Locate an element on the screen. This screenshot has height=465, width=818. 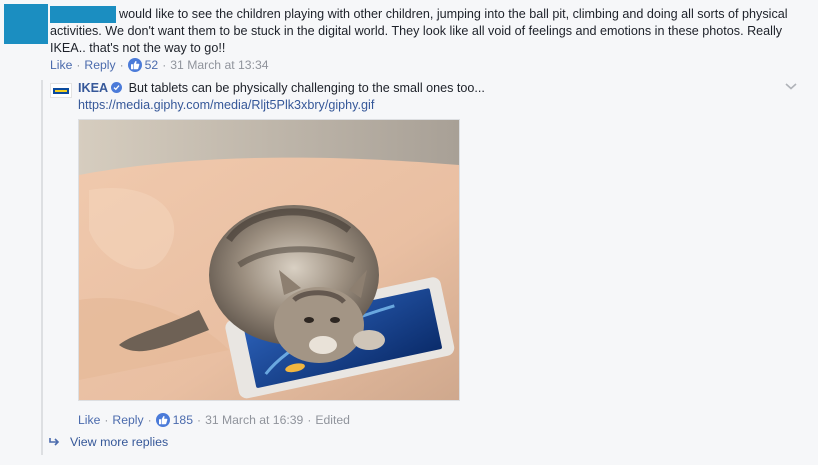
commenter-name-redacted is located at coordinates (83, 14).